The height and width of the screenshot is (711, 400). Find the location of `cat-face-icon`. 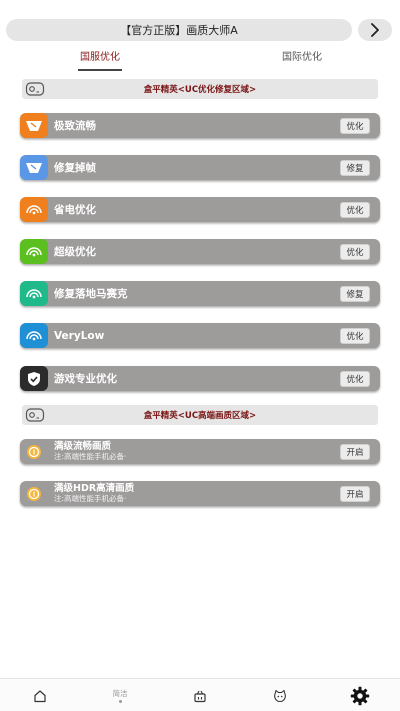

cat-face-icon is located at coordinates (280, 695).